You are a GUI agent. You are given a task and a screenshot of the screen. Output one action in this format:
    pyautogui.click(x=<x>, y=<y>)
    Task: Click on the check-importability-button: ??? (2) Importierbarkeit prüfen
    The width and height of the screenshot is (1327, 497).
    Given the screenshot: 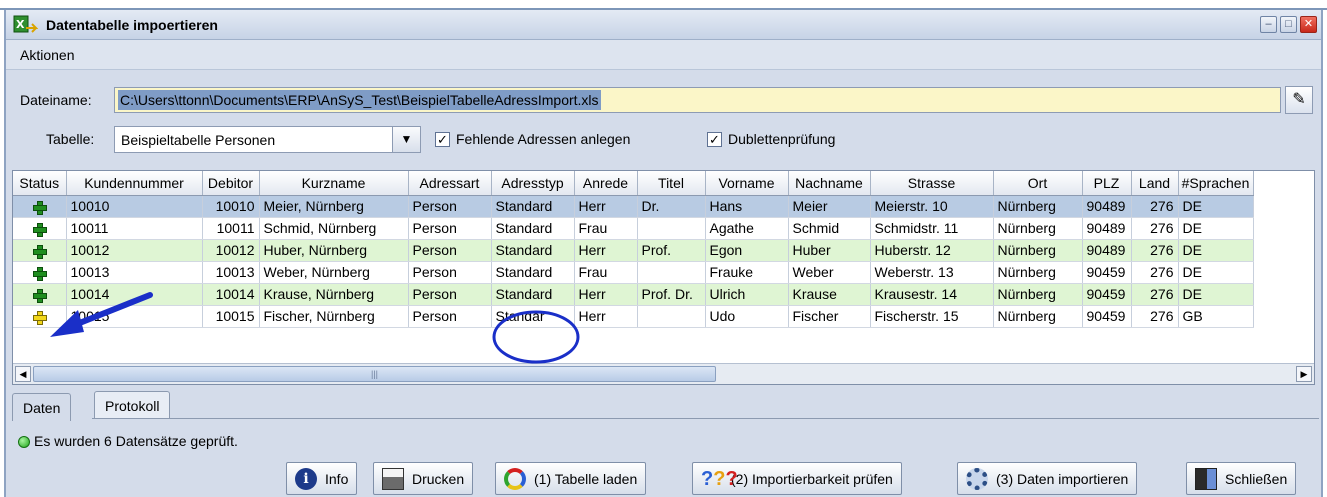 What is the action you would take?
    pyautogui.click(x=797, y=478)
    